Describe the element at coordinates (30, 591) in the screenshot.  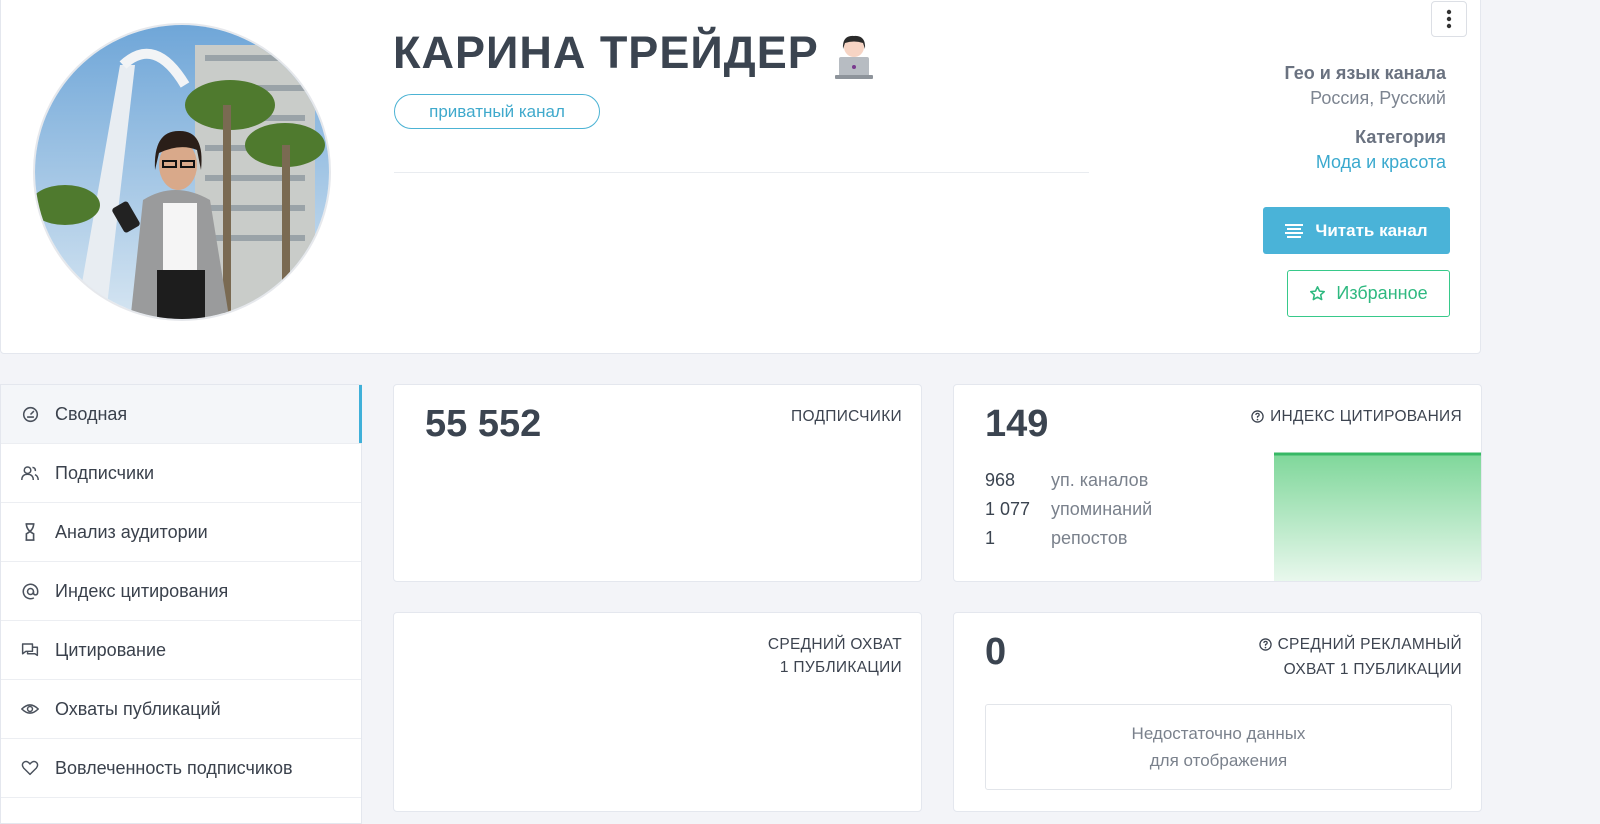
I see `at-icon` at that location.